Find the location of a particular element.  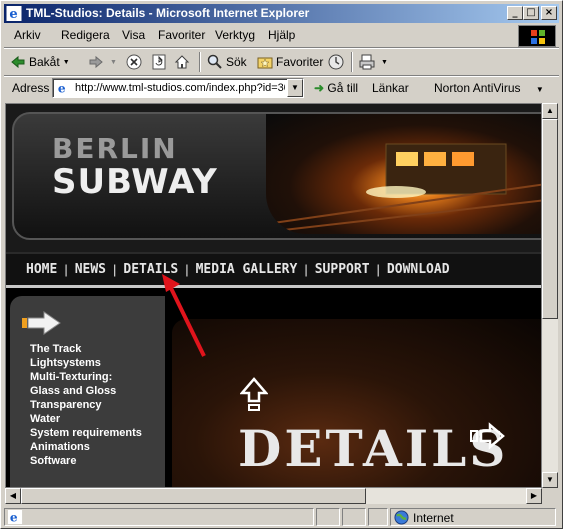

sidebar-arrow-icon is located at coordinates (41, 323).